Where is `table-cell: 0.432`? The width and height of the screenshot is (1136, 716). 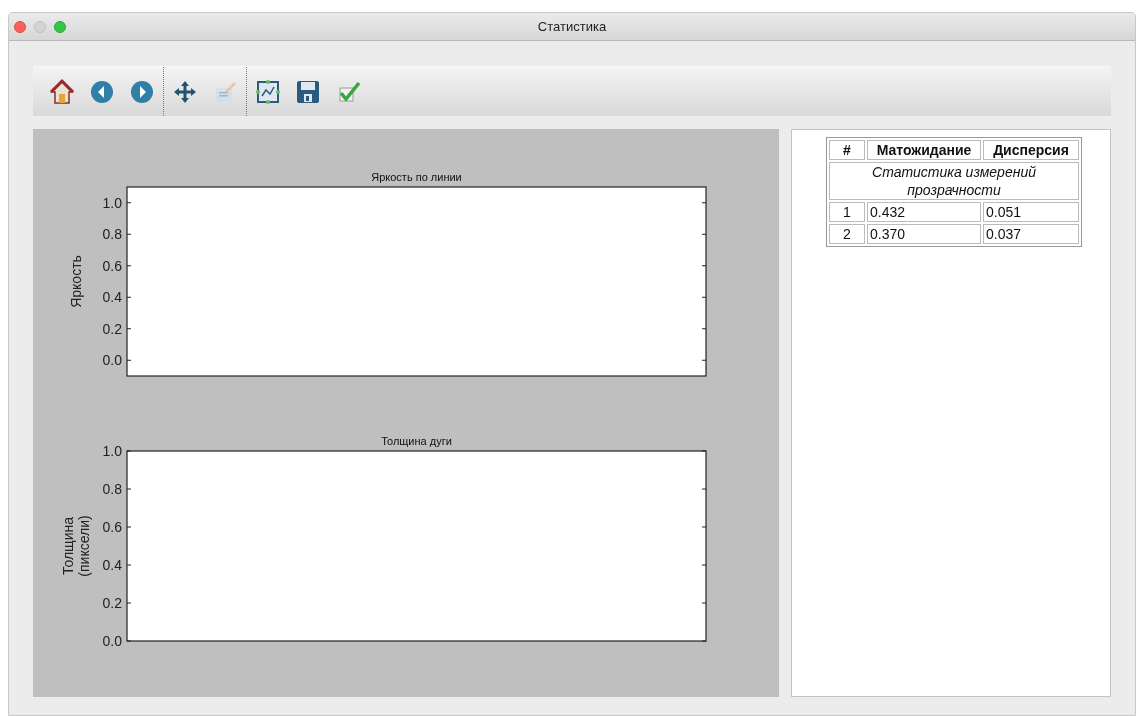 table-cell: 0.432 is located at coordinates (924, 212).